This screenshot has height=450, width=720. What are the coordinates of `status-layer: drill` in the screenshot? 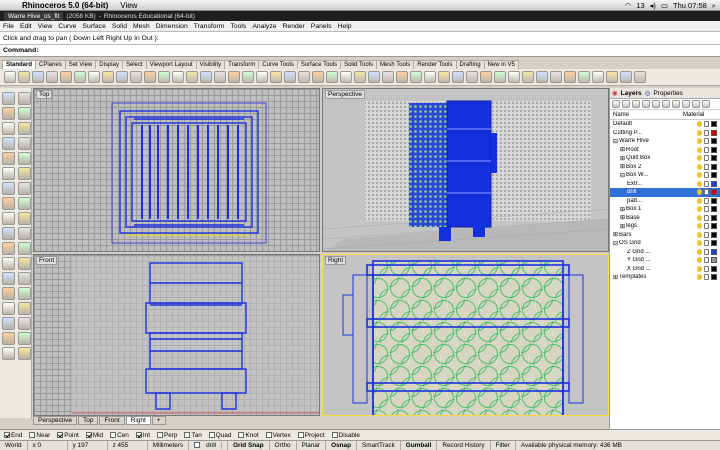 It's located at (209, 445).